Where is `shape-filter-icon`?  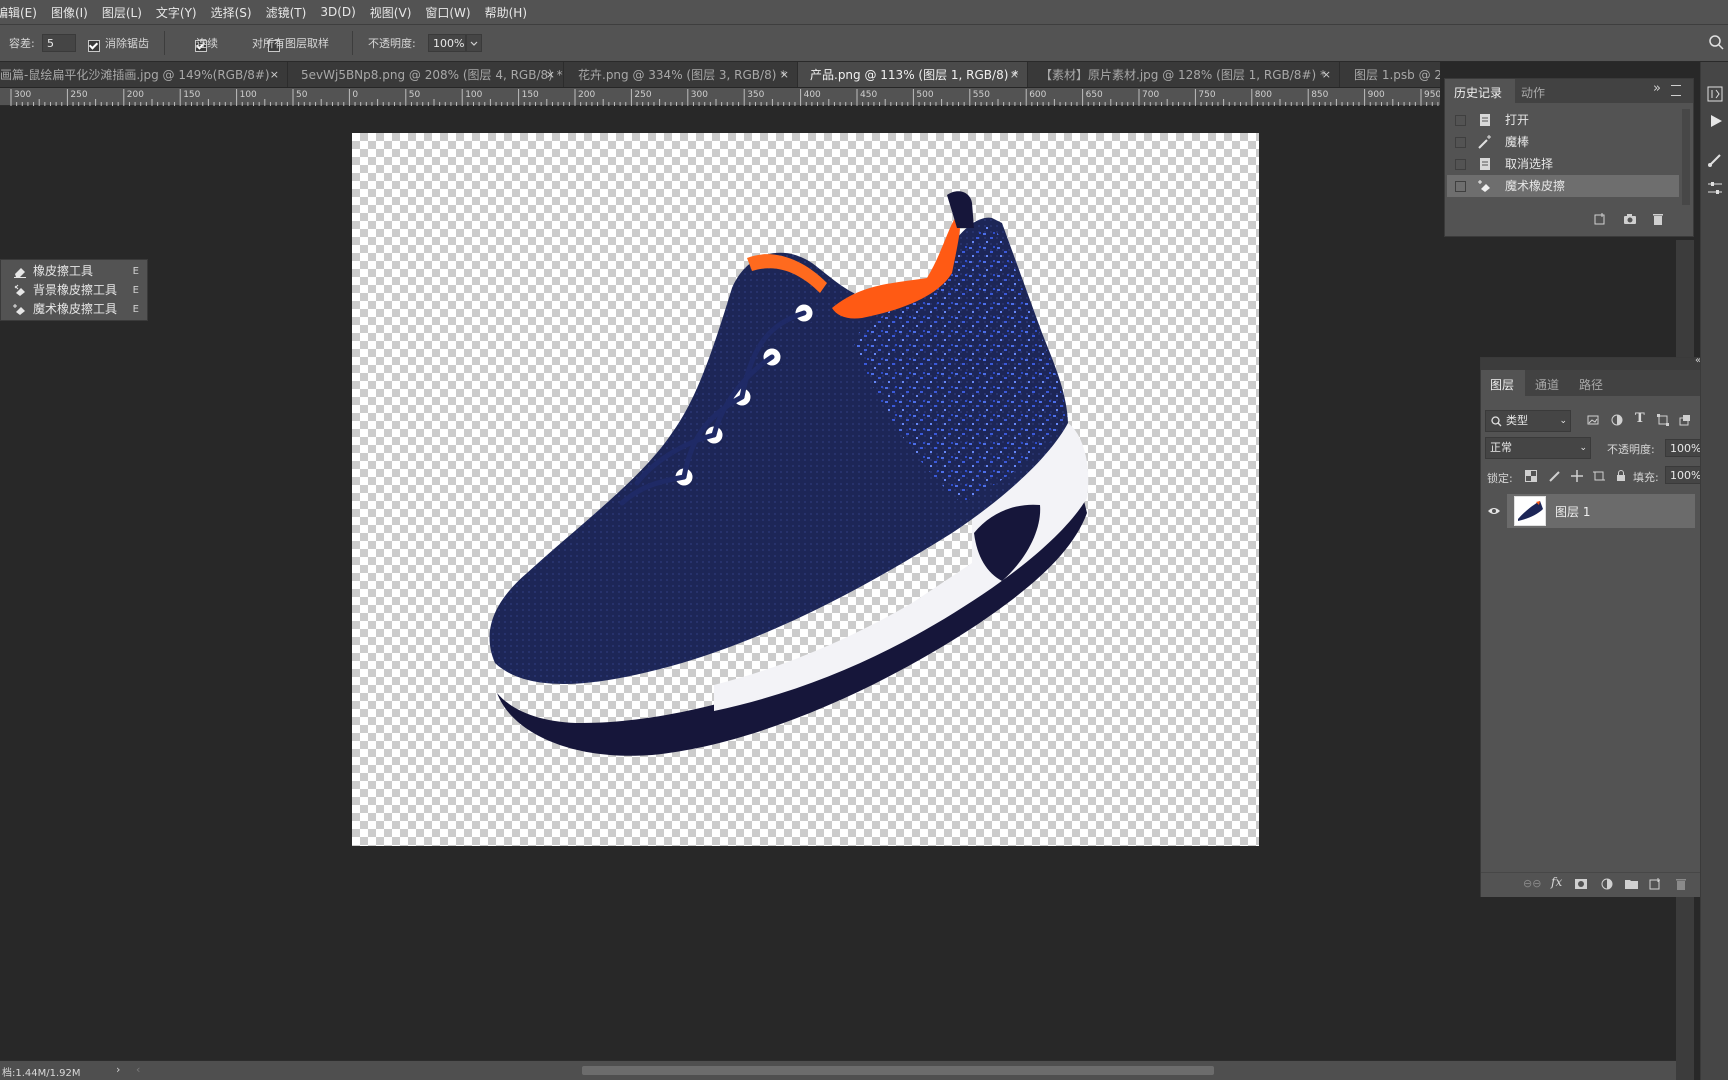 shape-filter-icon is located at coordinates (1663, 420).